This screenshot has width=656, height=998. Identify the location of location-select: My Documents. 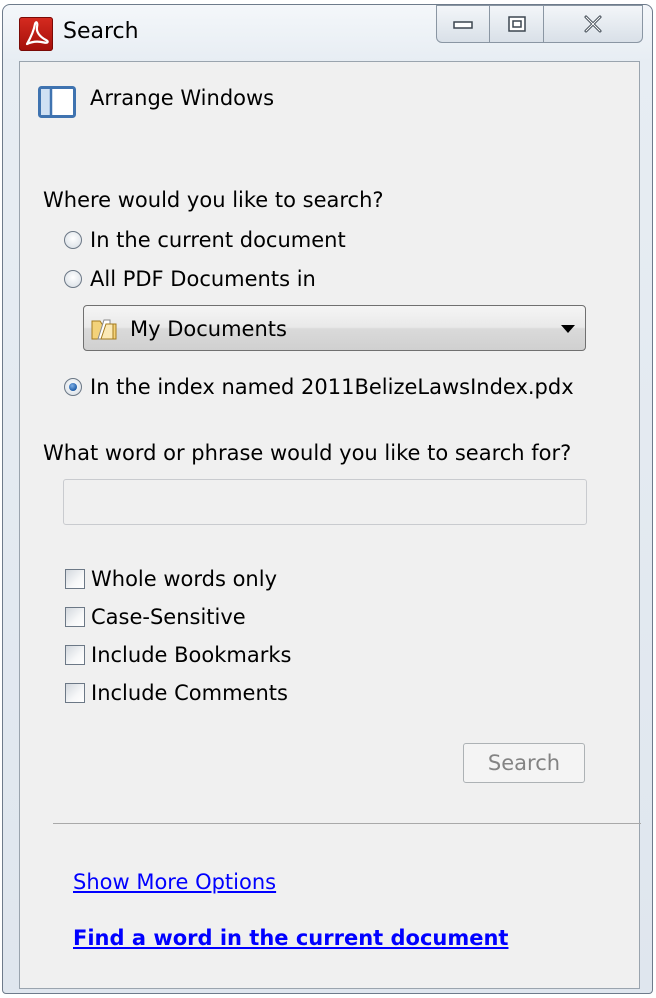
(334, 328).